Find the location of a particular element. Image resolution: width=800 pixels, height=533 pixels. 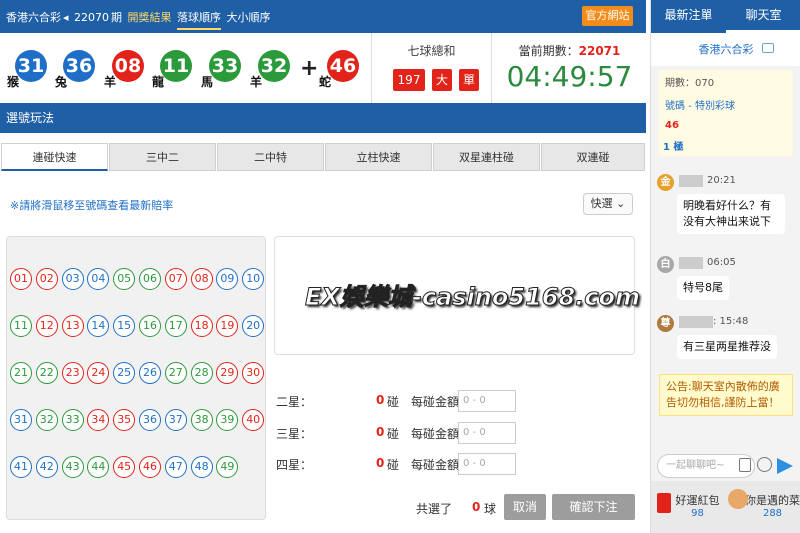

card-bet: 1 極 is located at coordinates (673, 147).